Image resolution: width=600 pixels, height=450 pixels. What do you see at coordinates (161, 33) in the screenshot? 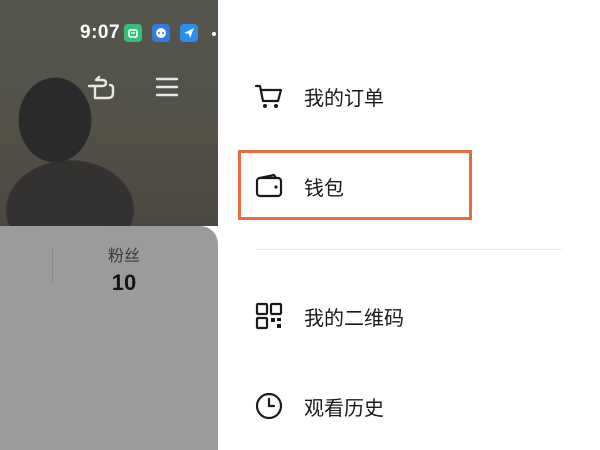
I see `bot-app-icon` at bounding box center [161, 33].